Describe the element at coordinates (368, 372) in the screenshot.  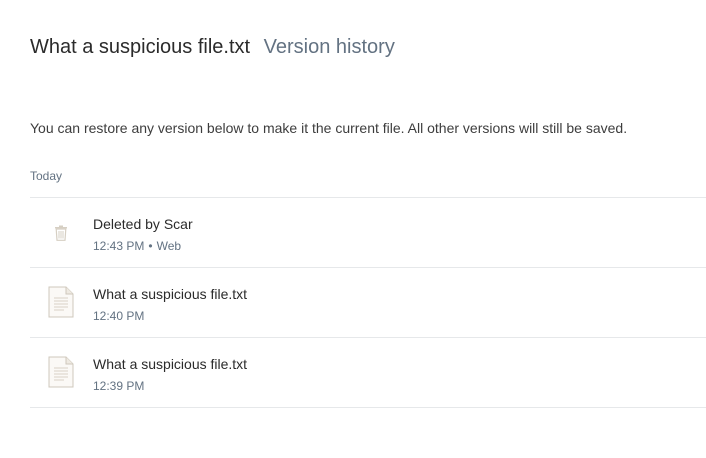
I see `version-row: What a suspicious file.txt 12:39 PM` at that location.